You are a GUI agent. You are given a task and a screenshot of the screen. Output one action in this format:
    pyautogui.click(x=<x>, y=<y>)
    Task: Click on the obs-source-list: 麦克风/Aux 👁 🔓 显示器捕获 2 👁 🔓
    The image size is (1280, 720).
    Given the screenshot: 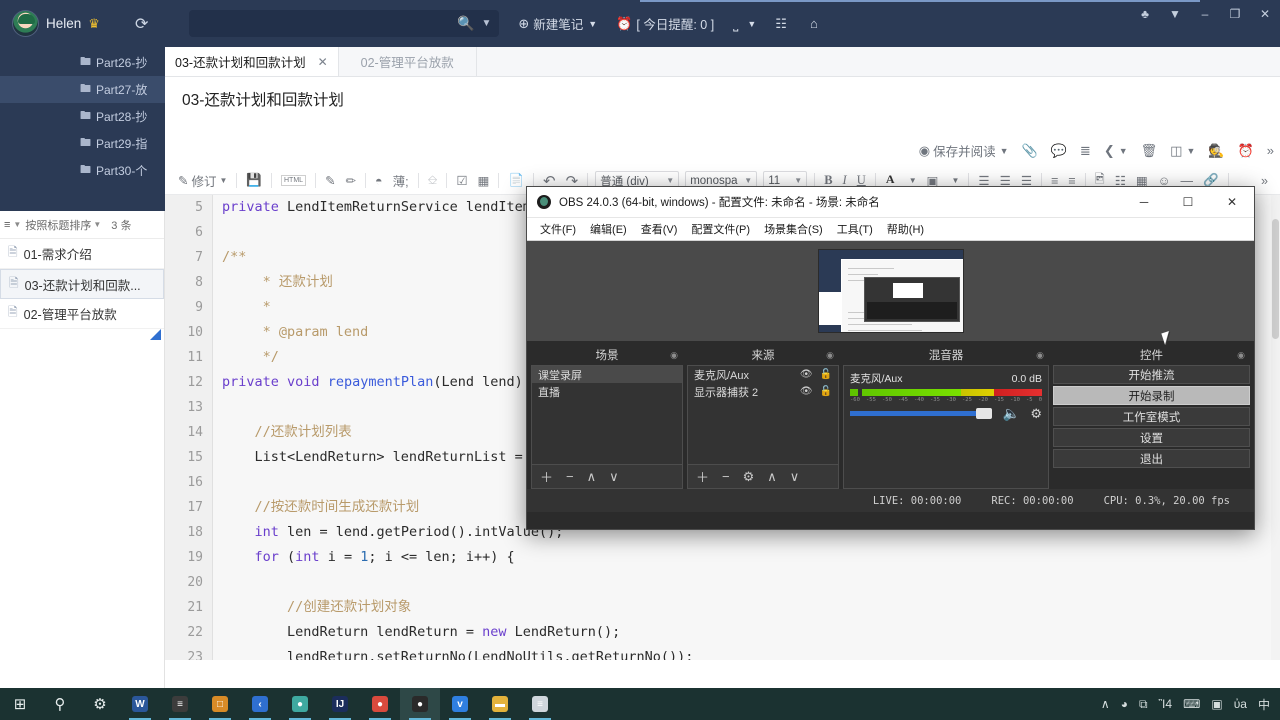 What is the action you would take?
    pyautogui.click(x=763, y=415)
    